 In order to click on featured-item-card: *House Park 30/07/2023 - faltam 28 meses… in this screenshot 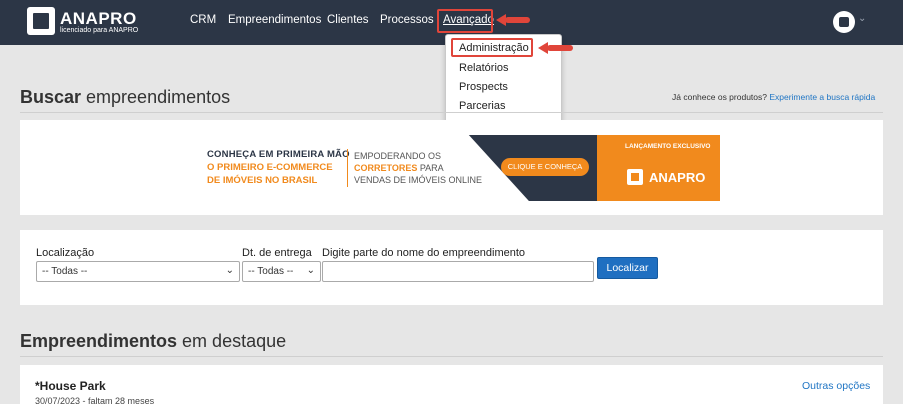, I will do `click(451, 384)`.